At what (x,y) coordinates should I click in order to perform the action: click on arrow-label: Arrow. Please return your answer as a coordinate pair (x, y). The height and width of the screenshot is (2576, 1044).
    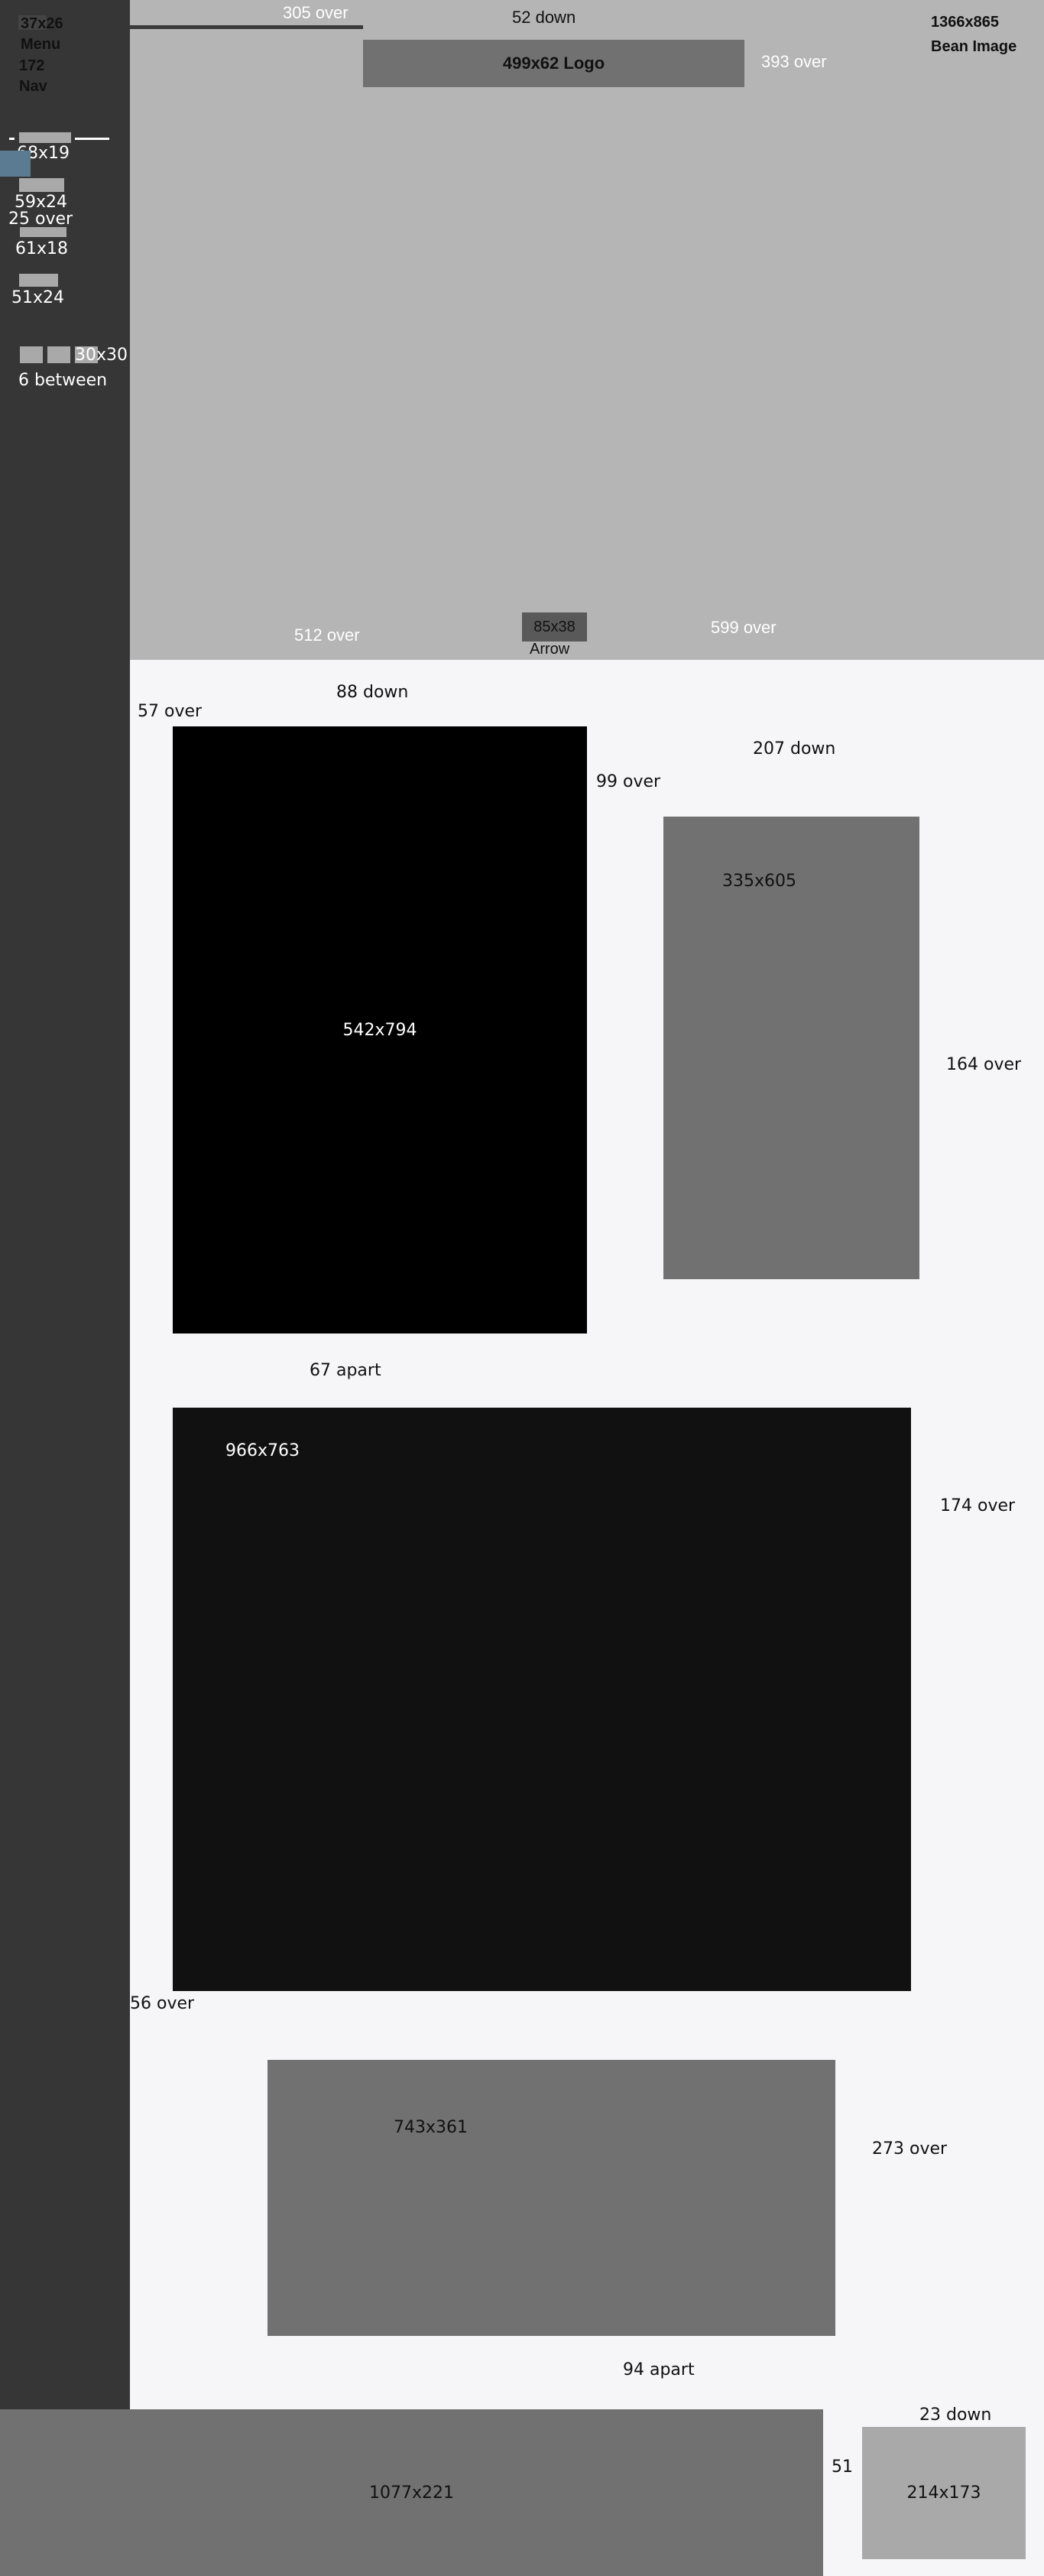
    Looking at the image, I should click on (550, 650).